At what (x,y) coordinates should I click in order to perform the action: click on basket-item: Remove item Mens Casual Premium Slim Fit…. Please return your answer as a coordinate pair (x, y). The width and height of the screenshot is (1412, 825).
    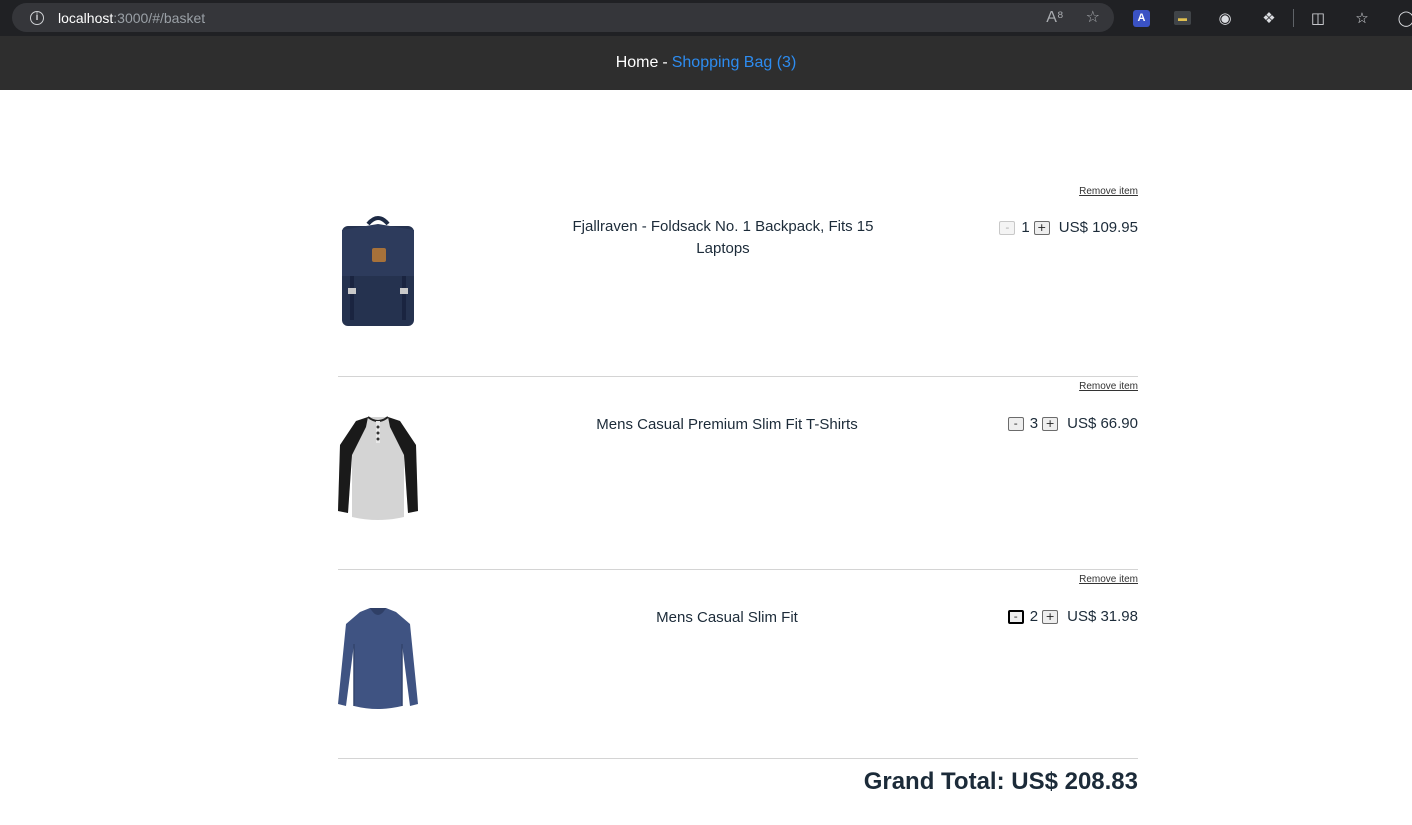
    Looking at the image, I should click on (738, 473).